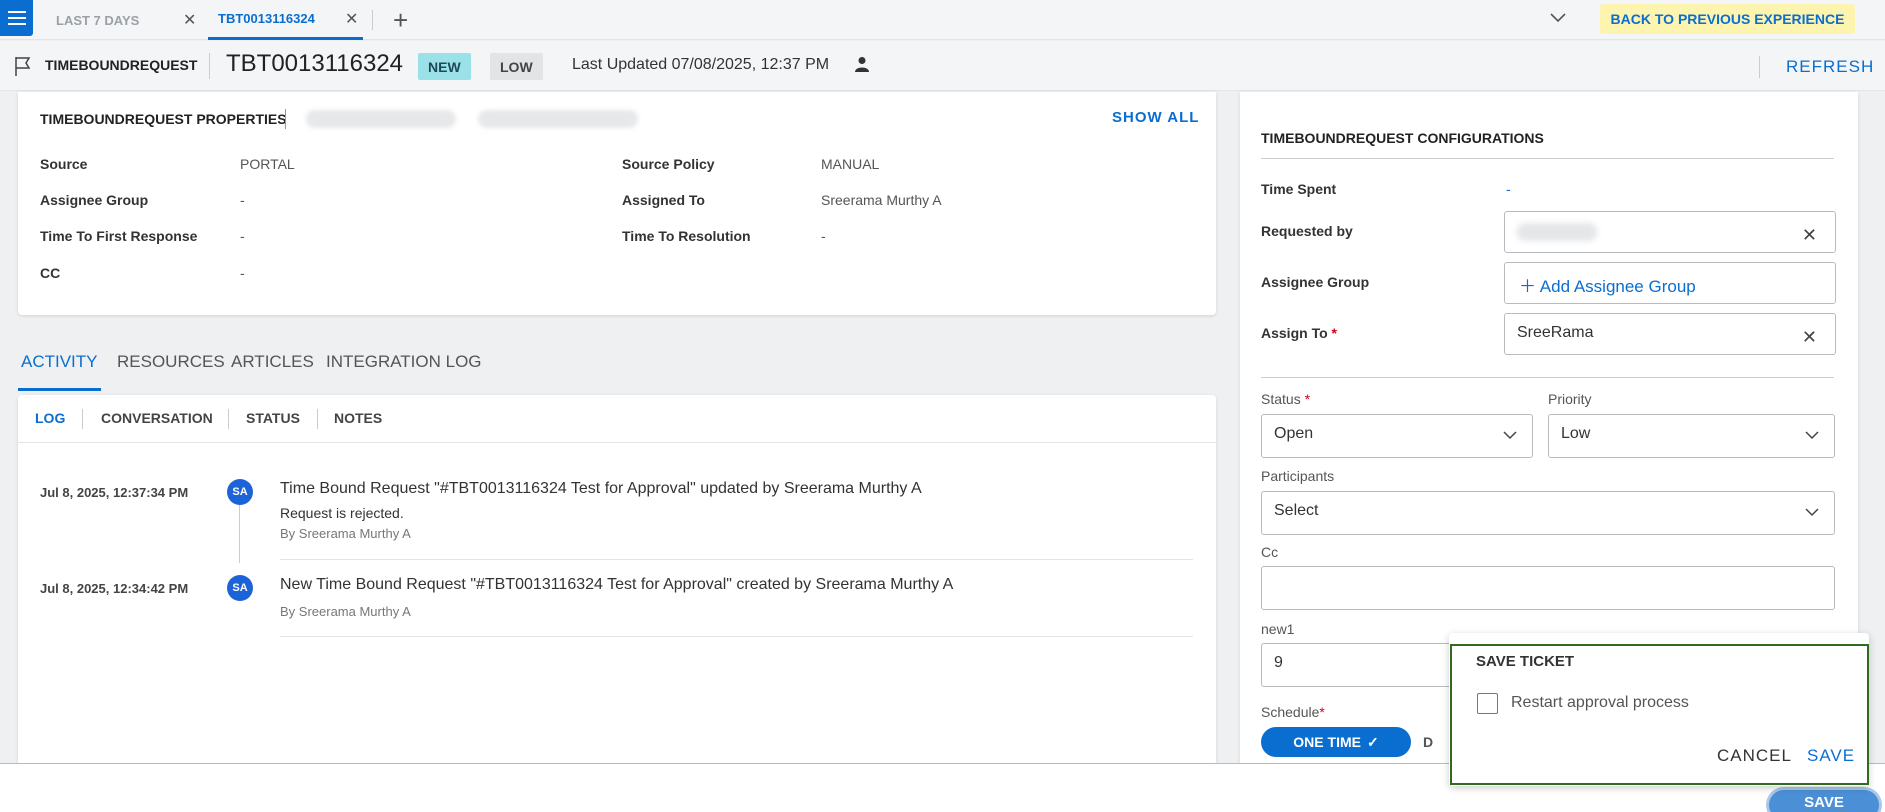 This screenshot has height=812, width=1885. What do you see at coordinates (1487, 703) in the screenshot?
I see `restart-approval-checkbox` at bounding box center [1487, 703].